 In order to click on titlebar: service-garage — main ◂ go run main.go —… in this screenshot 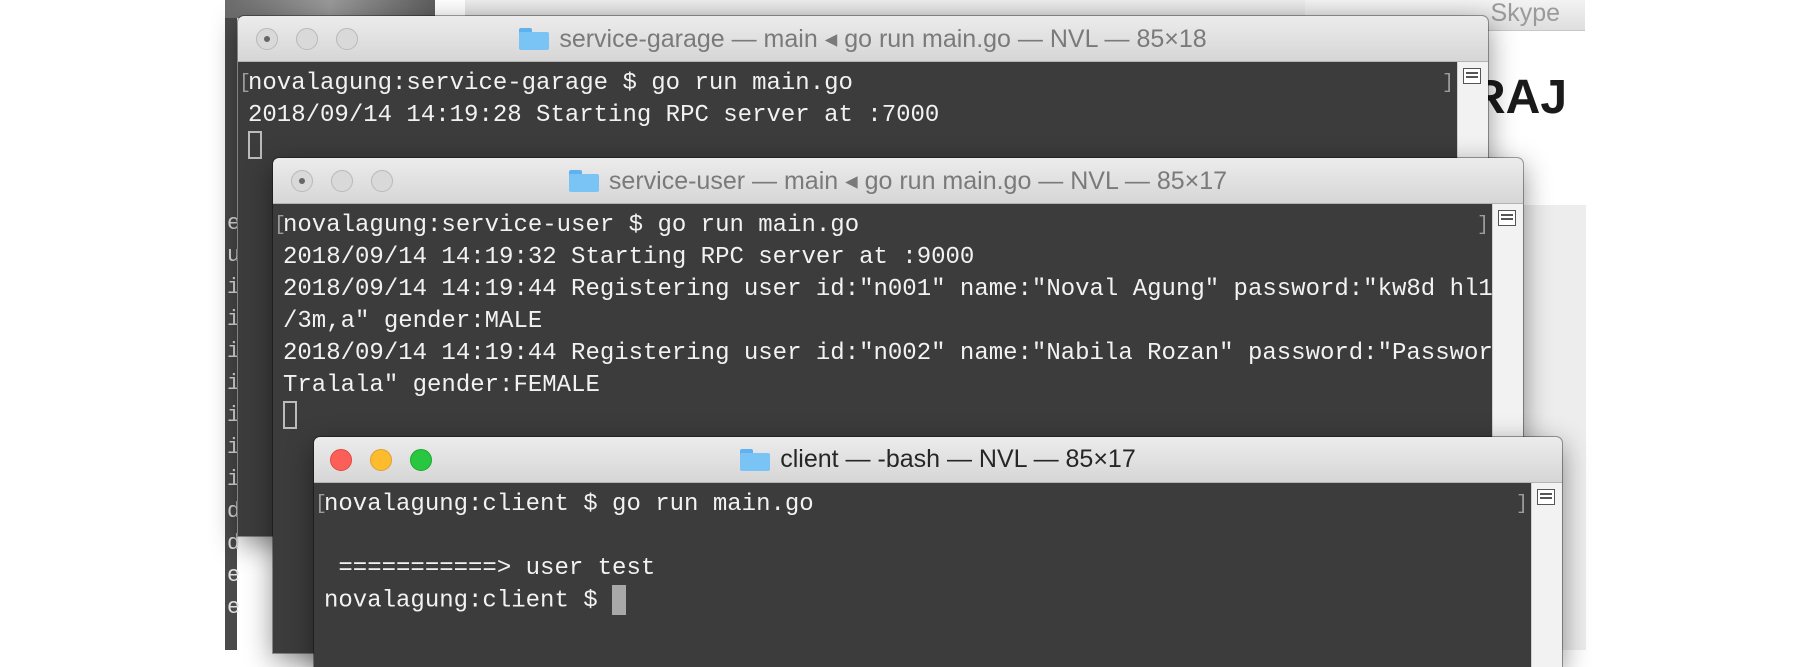, I will do `click(863, 39)`.